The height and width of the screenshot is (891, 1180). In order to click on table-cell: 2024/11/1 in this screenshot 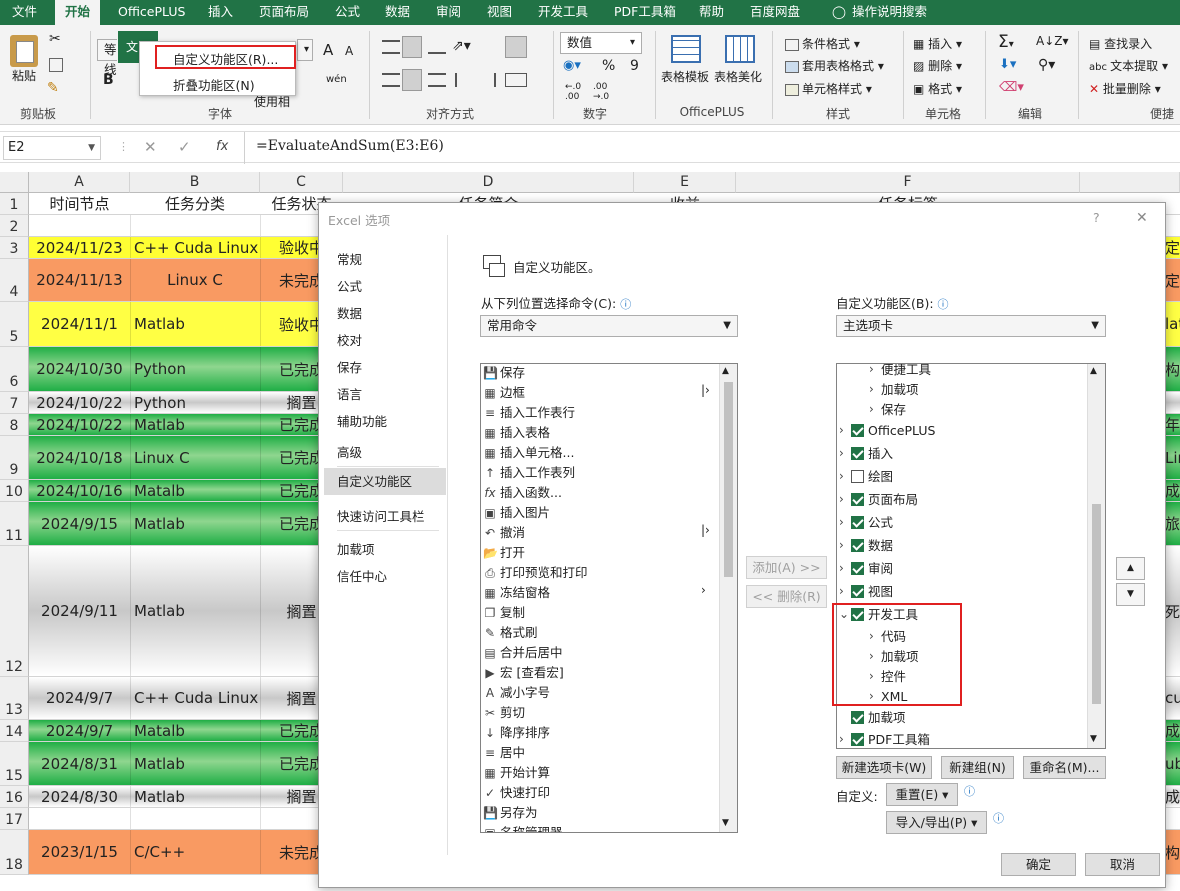, I will do `click(79, 324)`.